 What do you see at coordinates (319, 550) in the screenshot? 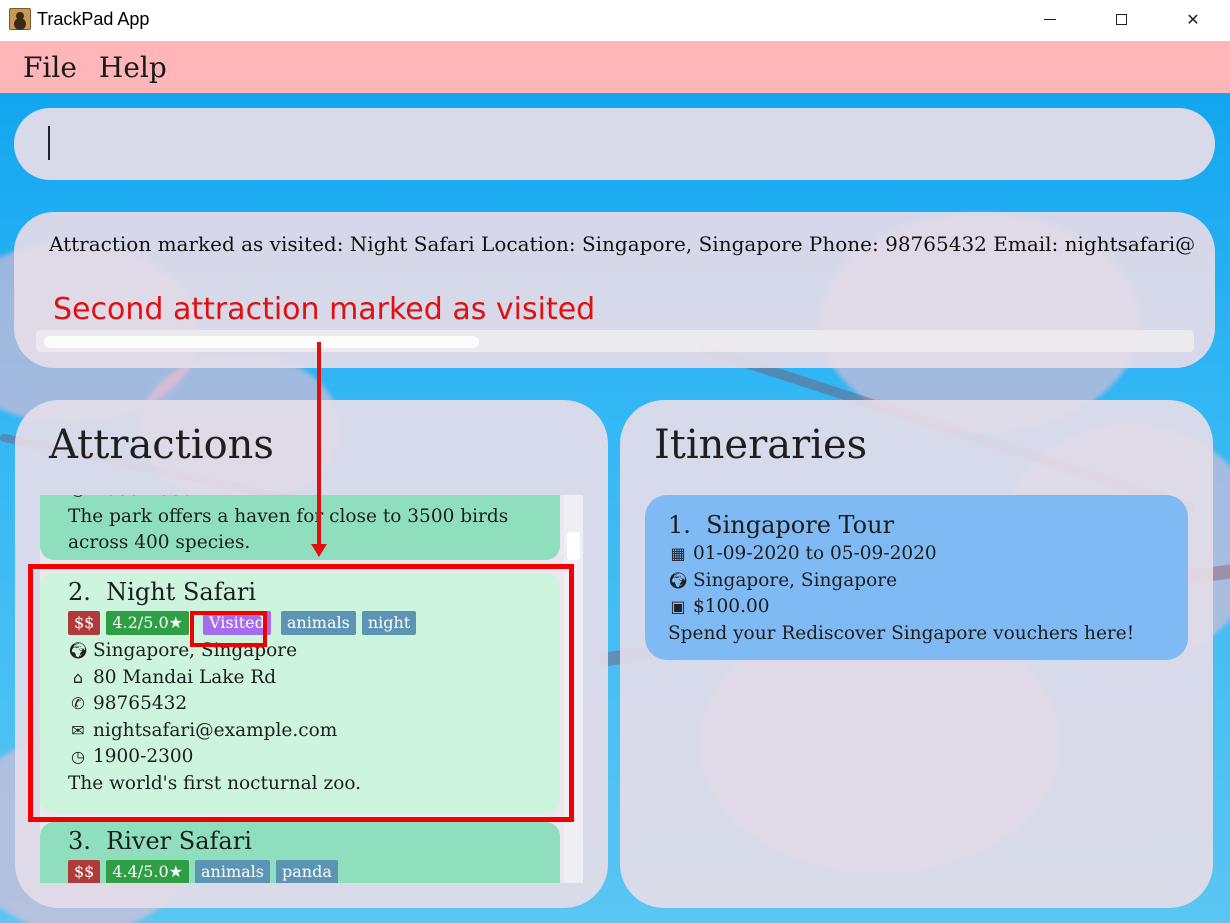
I see `annotation-arrow-head` at bounding box center [319, 550].